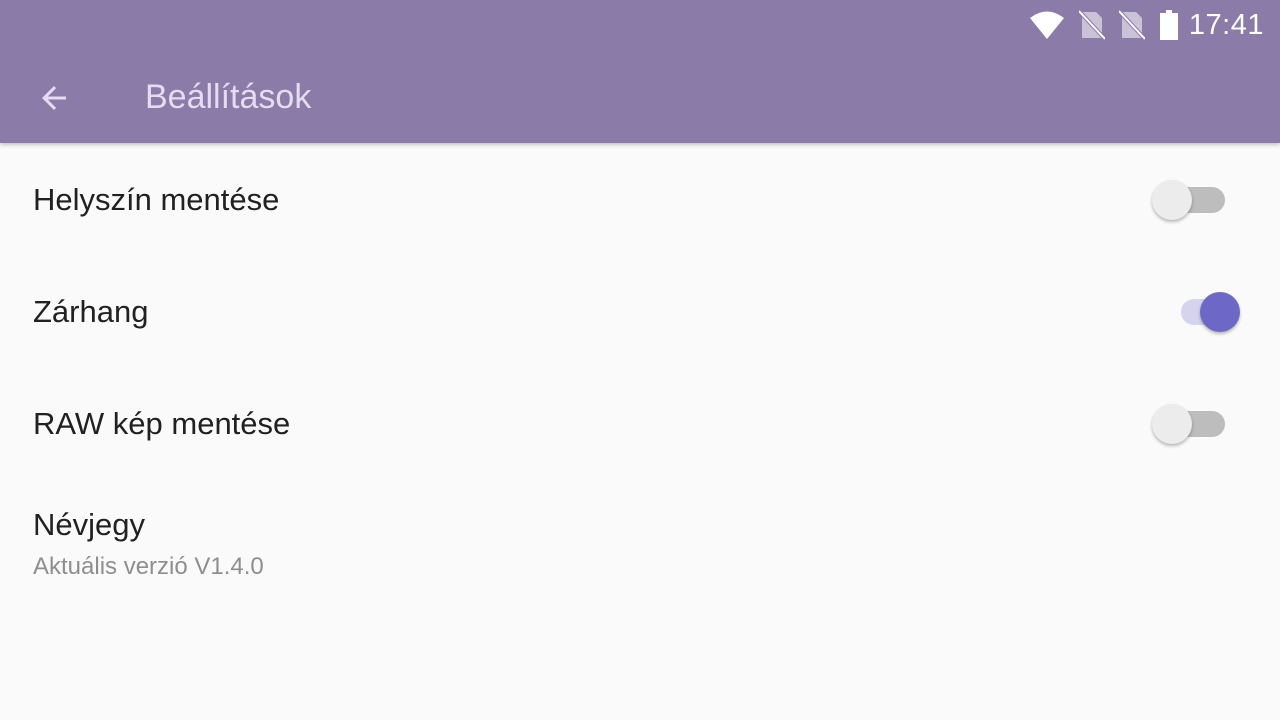 This screenshot has width=1280, height=720. What do you see at coordinates (148, 566) in the screenshot?
I see `version-text: Aktuális verzió V1.4.0` at bounding box center [148, 566].